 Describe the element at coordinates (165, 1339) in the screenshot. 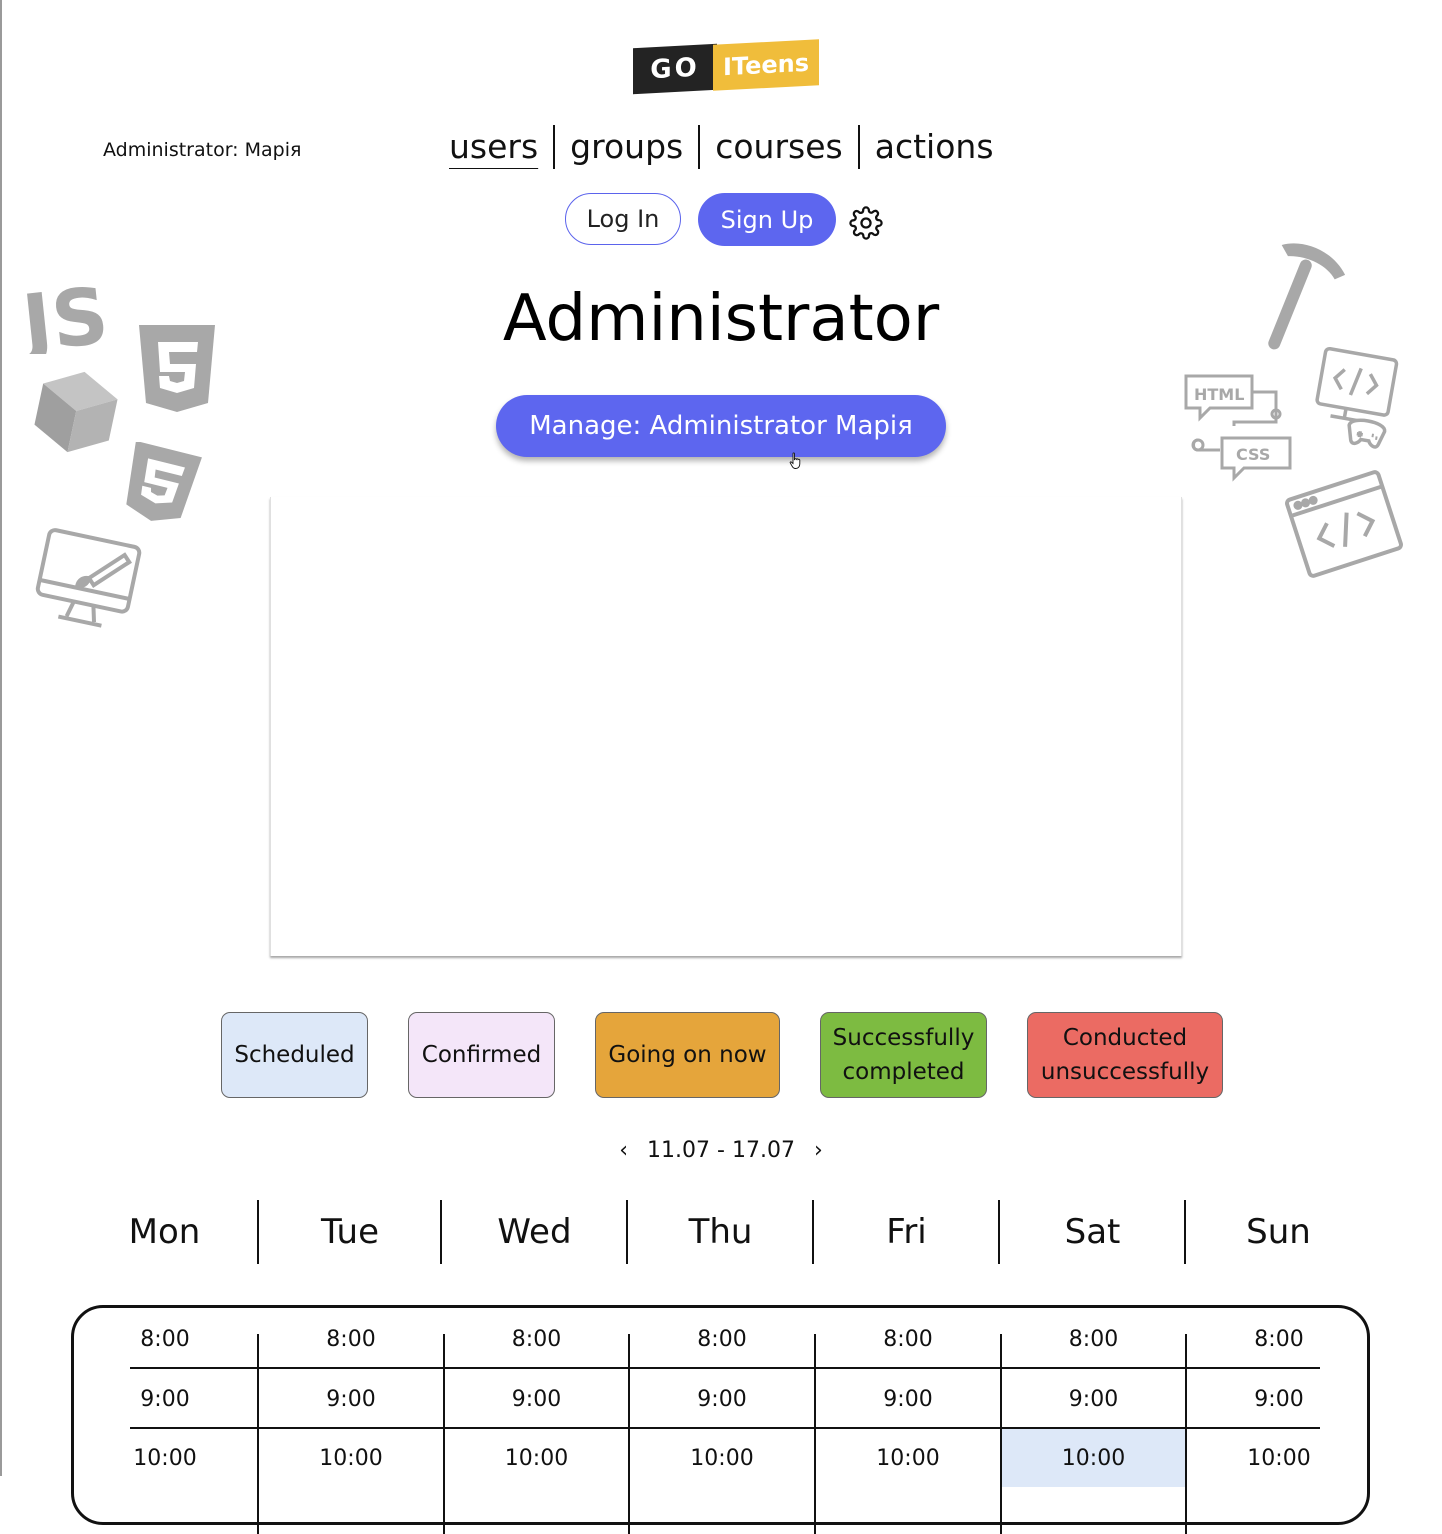

I see `slot-mon-8: 8:00` at that location.